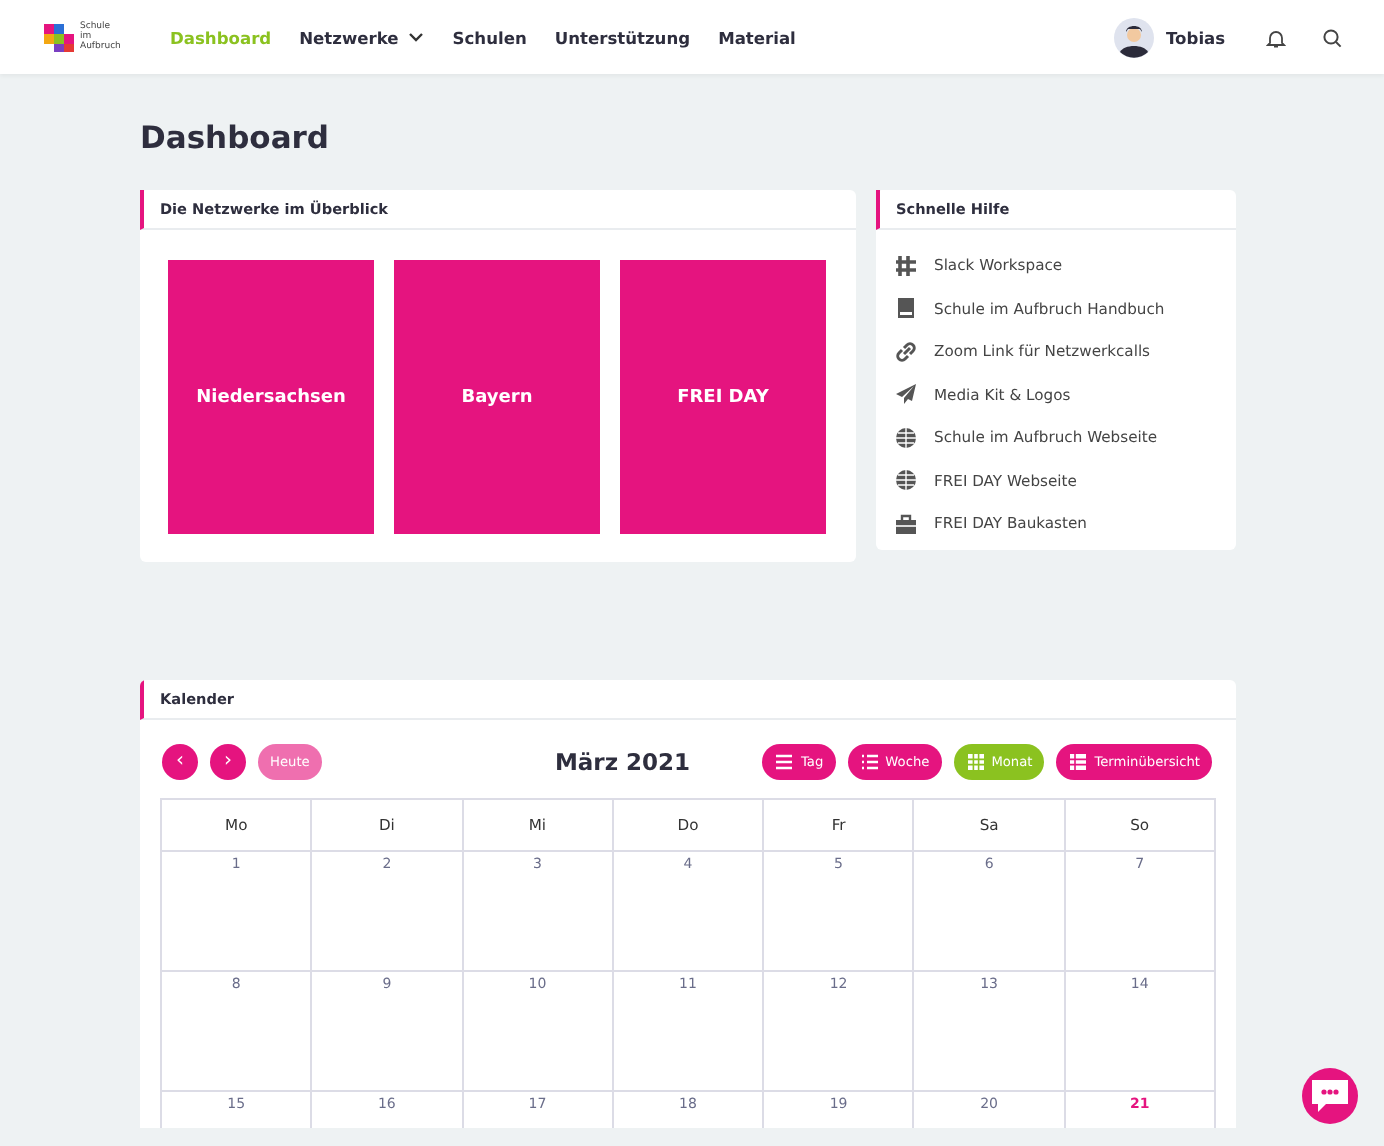  Describe the element at coordinates (622, 37) in the screenshot. I see `nav-link: Unterstützung` at that location.